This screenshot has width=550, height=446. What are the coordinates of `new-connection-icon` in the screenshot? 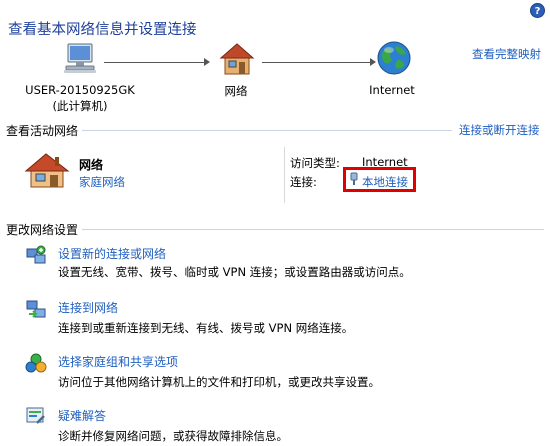 It's located at (36, 256).